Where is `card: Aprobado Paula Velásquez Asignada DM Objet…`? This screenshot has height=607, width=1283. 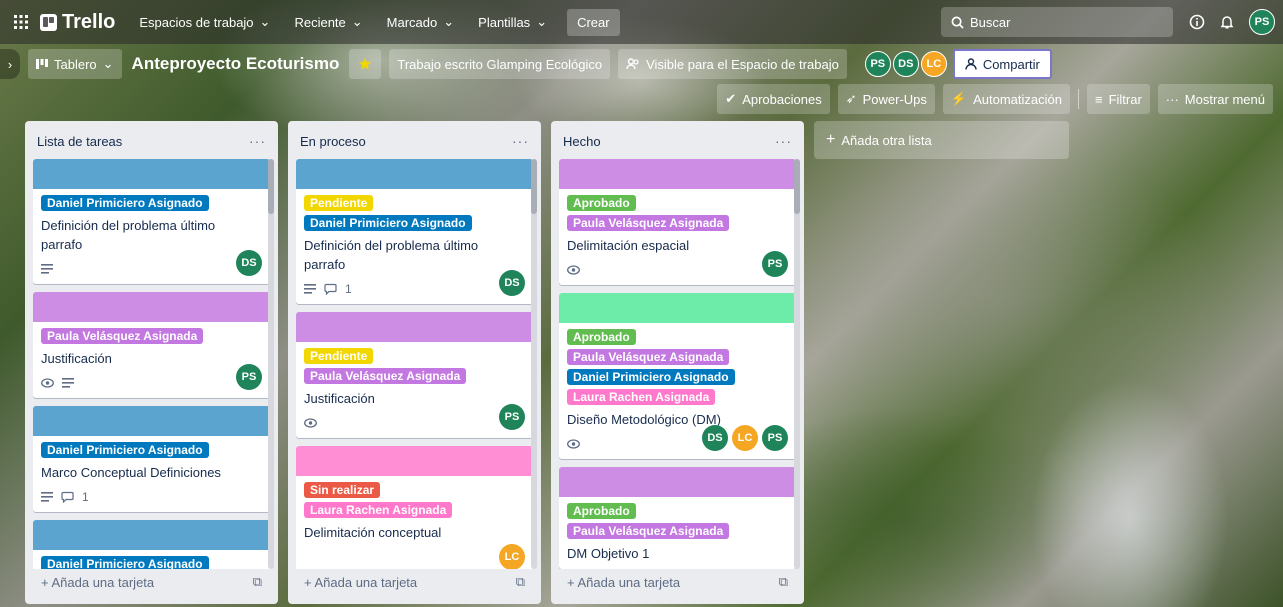 card: Aprobado Paula Velásquez Asignada DM Objet… is located at coordinates (677, 518).